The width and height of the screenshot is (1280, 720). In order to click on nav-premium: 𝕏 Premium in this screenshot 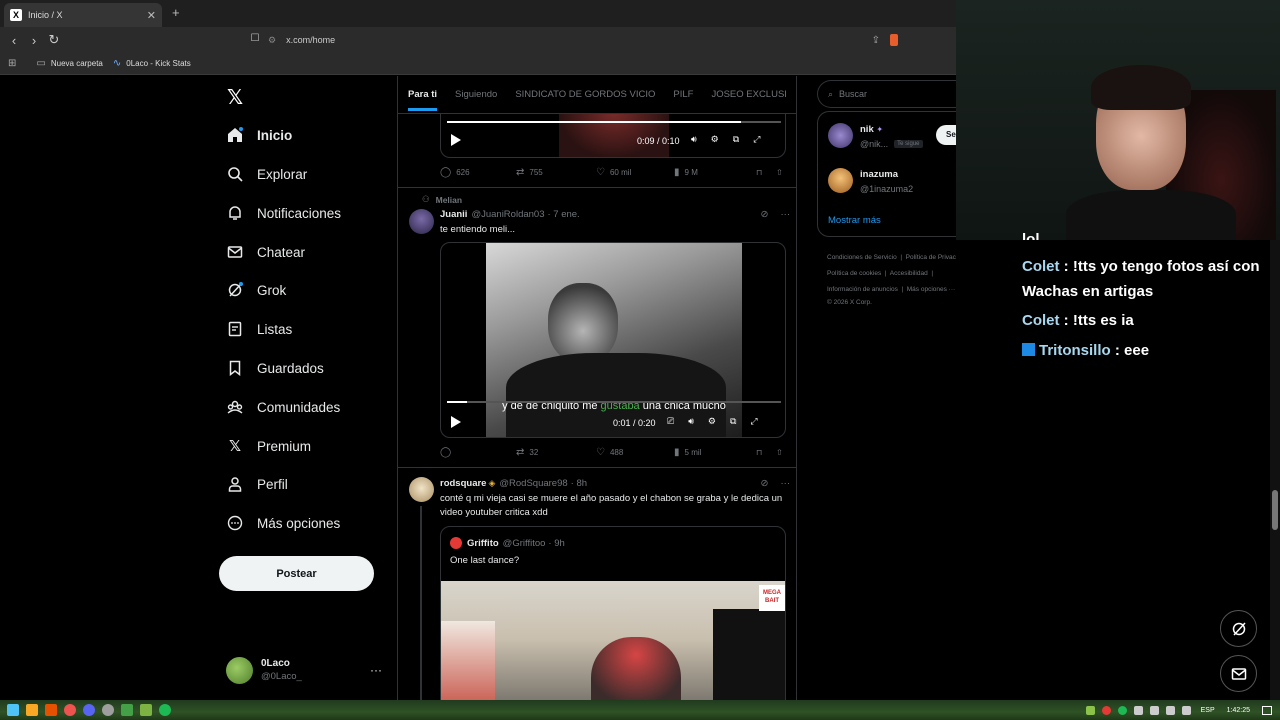, I will do `click(269, 446)`.